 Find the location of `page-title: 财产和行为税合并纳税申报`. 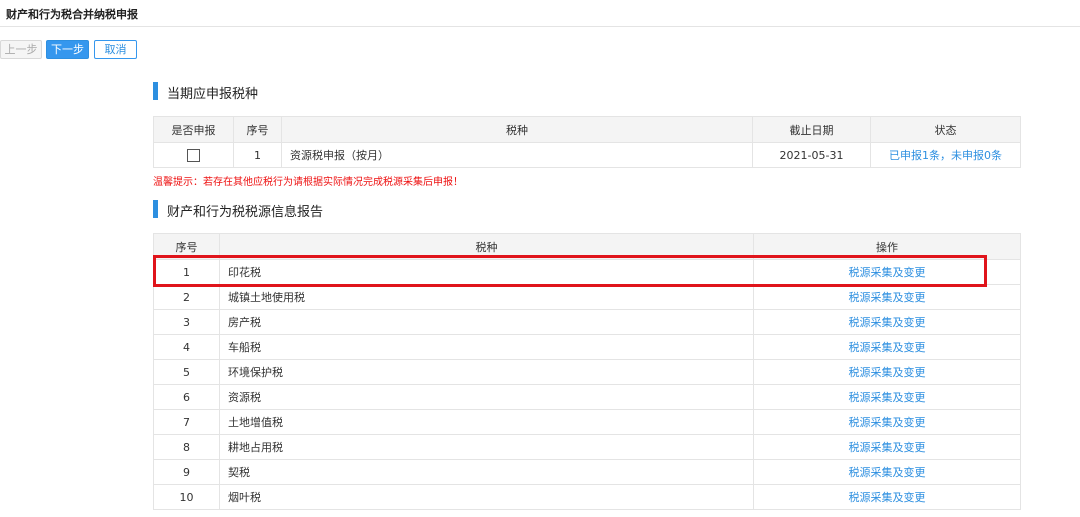

page-title: 财产和行为税合并纳税申报 is located at coordinates (72, 14).